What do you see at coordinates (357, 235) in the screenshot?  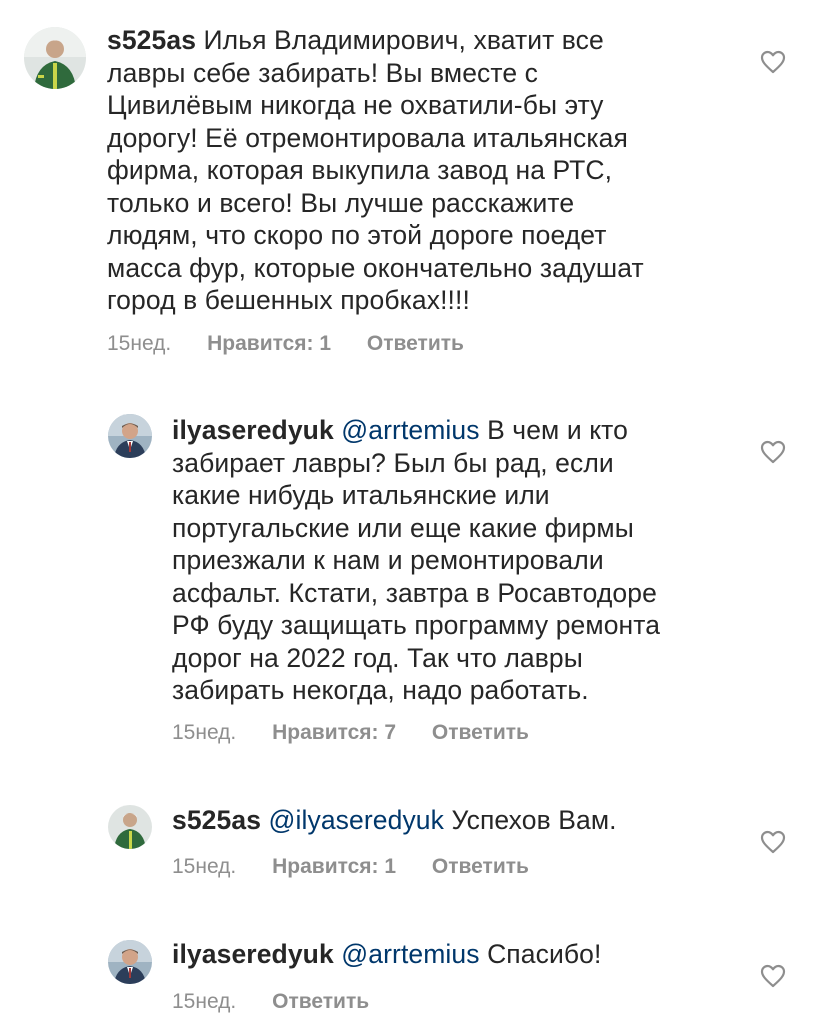 I see `comment-text-line: людям, что скоро по этой дороге поедет` at bounding box center [357, 235].